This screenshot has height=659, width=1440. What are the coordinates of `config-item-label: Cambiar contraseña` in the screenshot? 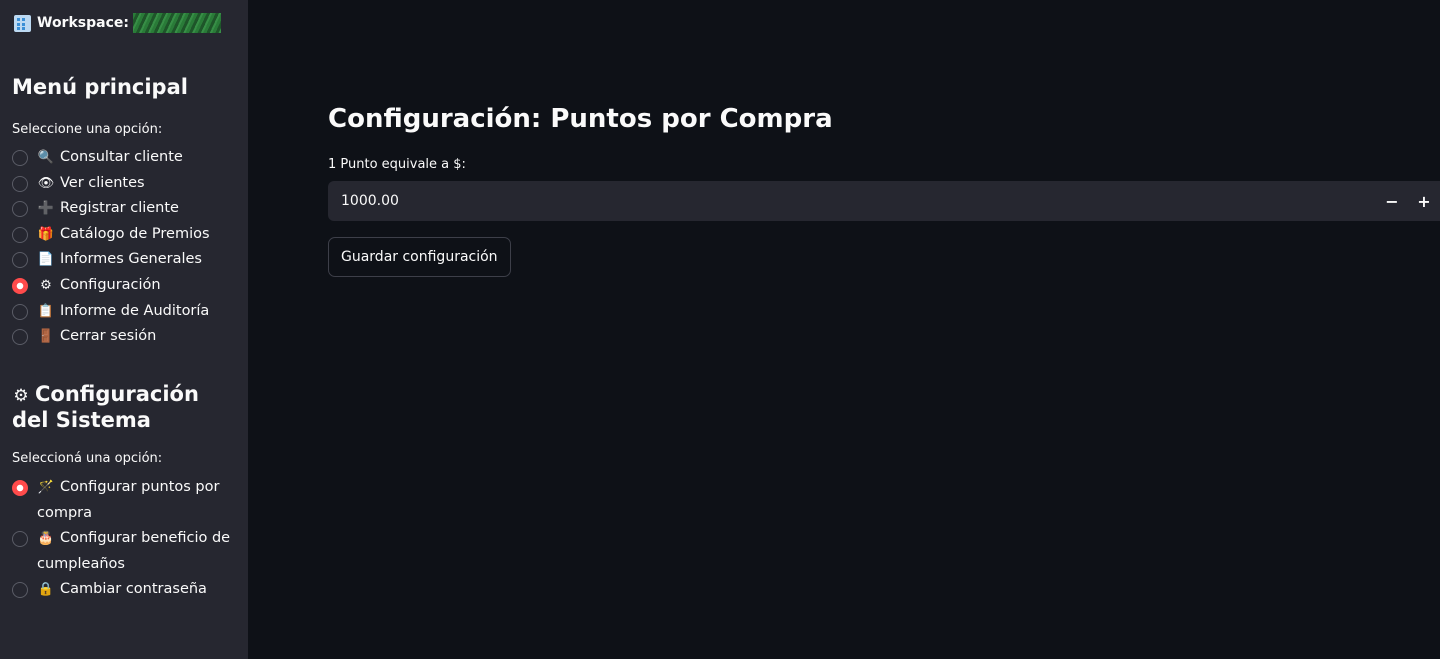 It's located at (133, 589).